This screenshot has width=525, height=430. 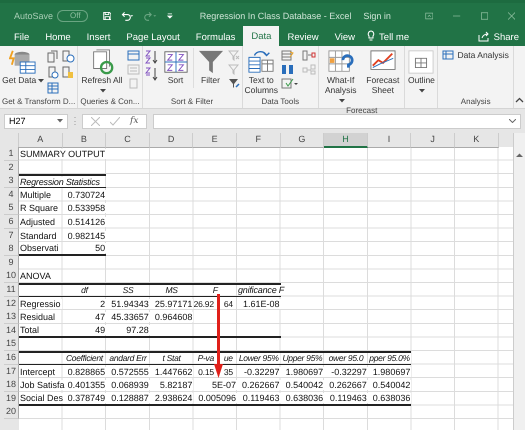 What do you see at coordinates (394, 39) in the screenshot?
I see `tell-me-field: Tell me` at bounding box center [394, 39].